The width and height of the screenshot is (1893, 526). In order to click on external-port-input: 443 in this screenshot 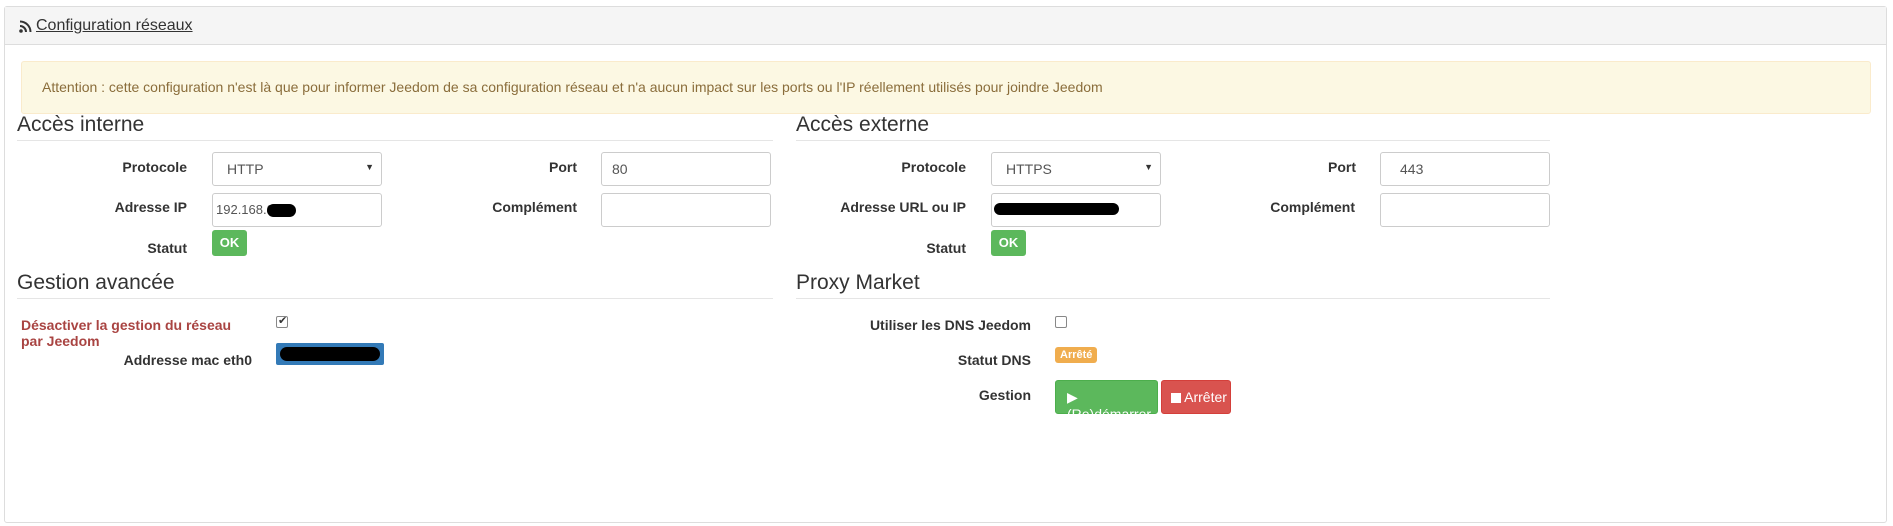, I will do `click(1465, 169)`.